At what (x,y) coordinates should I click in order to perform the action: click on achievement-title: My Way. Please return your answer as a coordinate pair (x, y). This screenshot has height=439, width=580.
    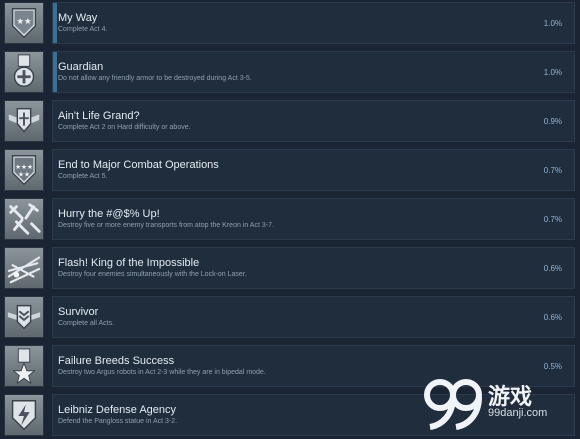
    Looking at the image, I should click on (78, 18).